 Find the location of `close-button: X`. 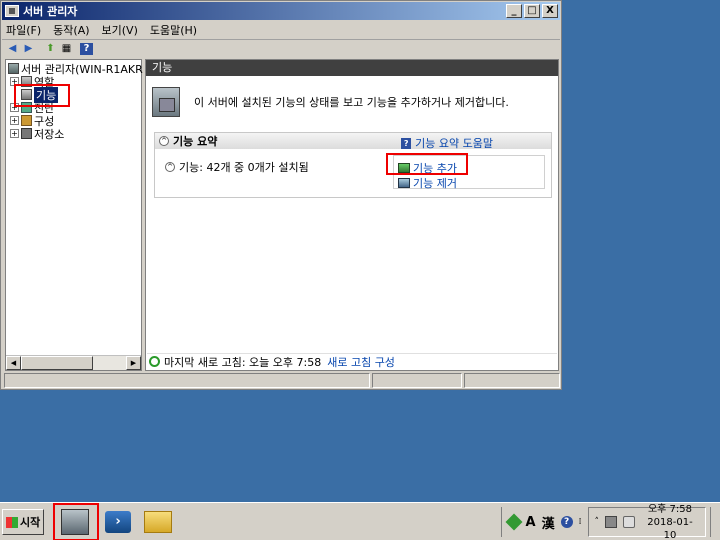

close-button: X is located at coordinates (550, 11).